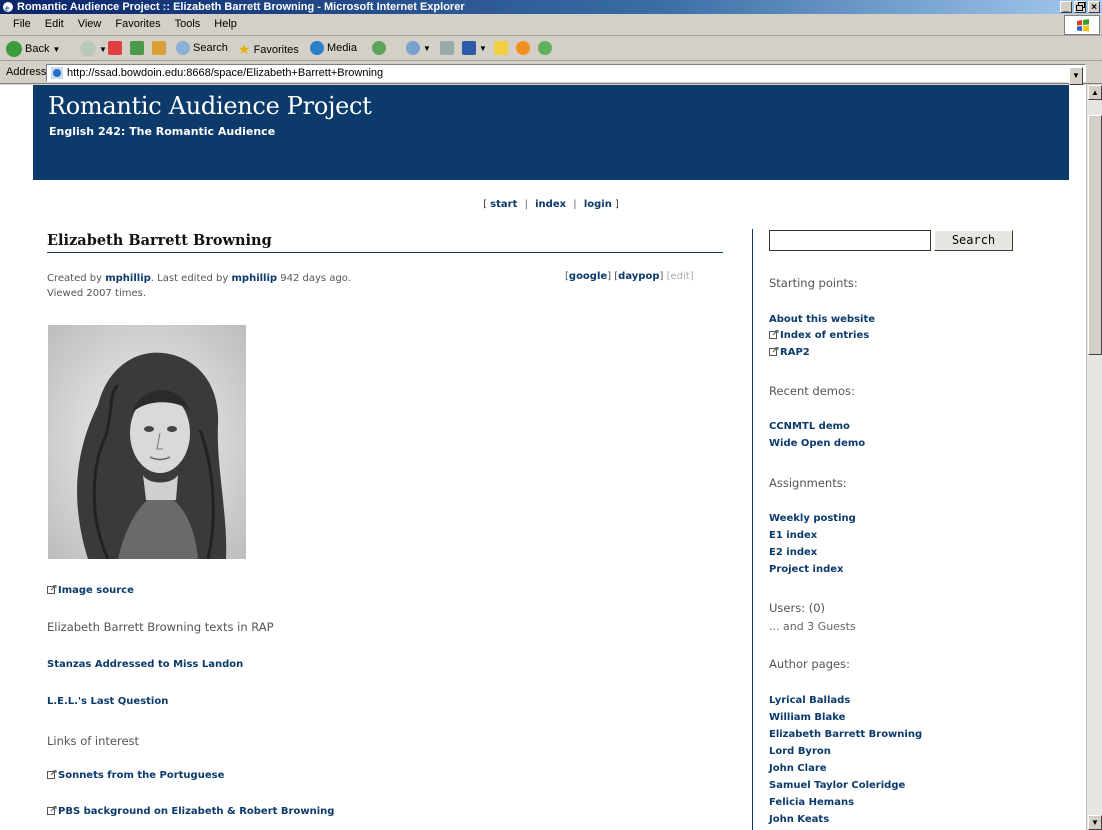 This screenshot has width=1102, height=830. What do you see at coordinates (1095, 235) in the screenshot?
I see `scroll-thumb` at bounding box center [1095, 235].